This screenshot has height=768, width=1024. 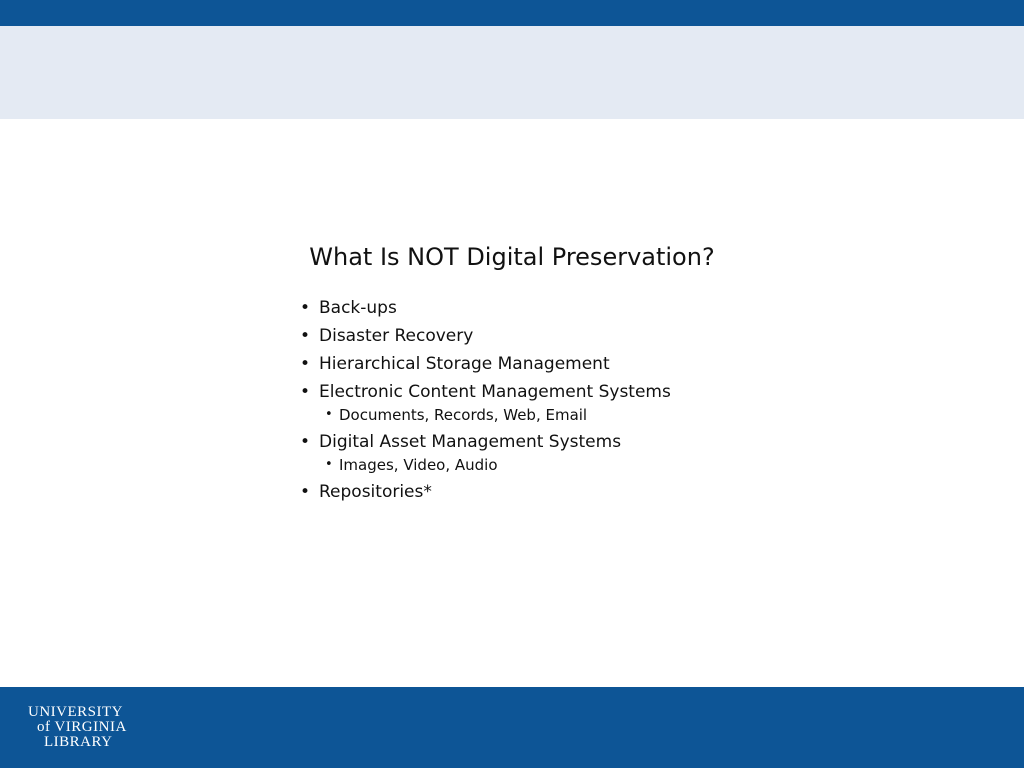 I want to click on bullet-text: Repositories*, so click(x=375, y=492).